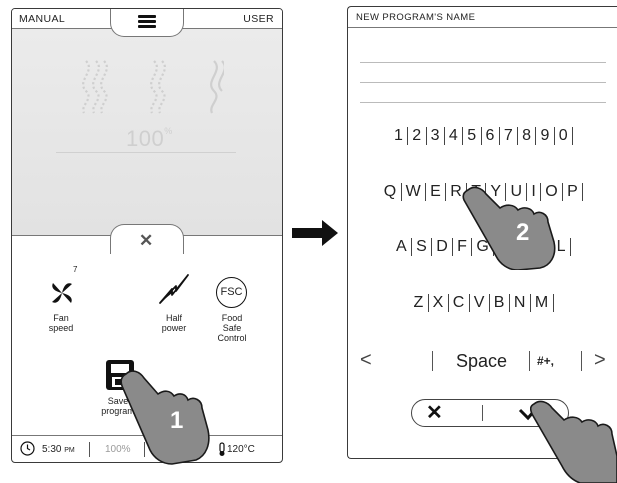 This screenshot has height=483, width=617. What do you see at coordinates (366, 360) in the screenshot?
I see `previous-key: <` at bounding box center [366, 360].